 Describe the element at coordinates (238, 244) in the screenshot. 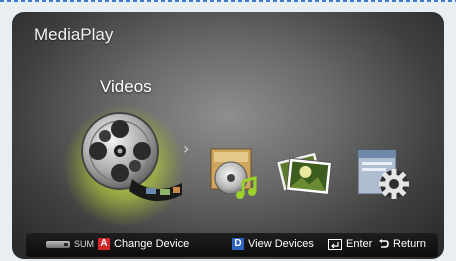

I see `key-d-icon: D` at that location.